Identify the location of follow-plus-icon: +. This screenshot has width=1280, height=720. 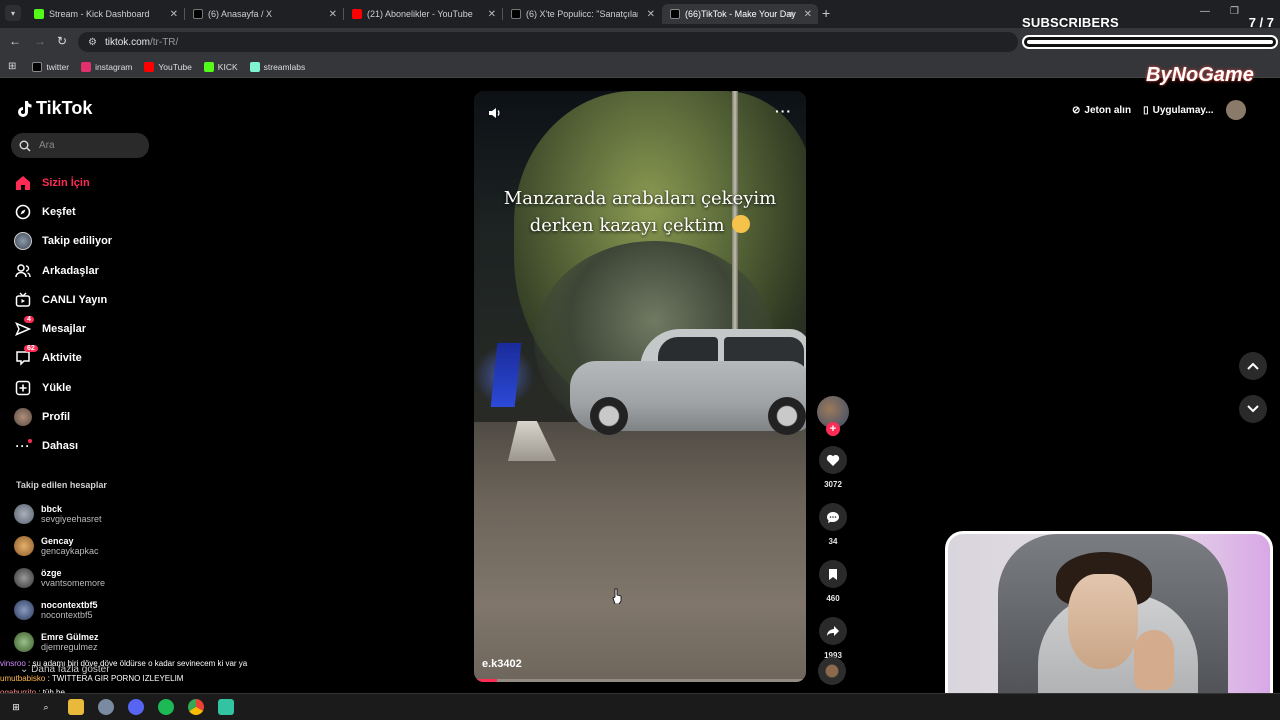
(833, 429).